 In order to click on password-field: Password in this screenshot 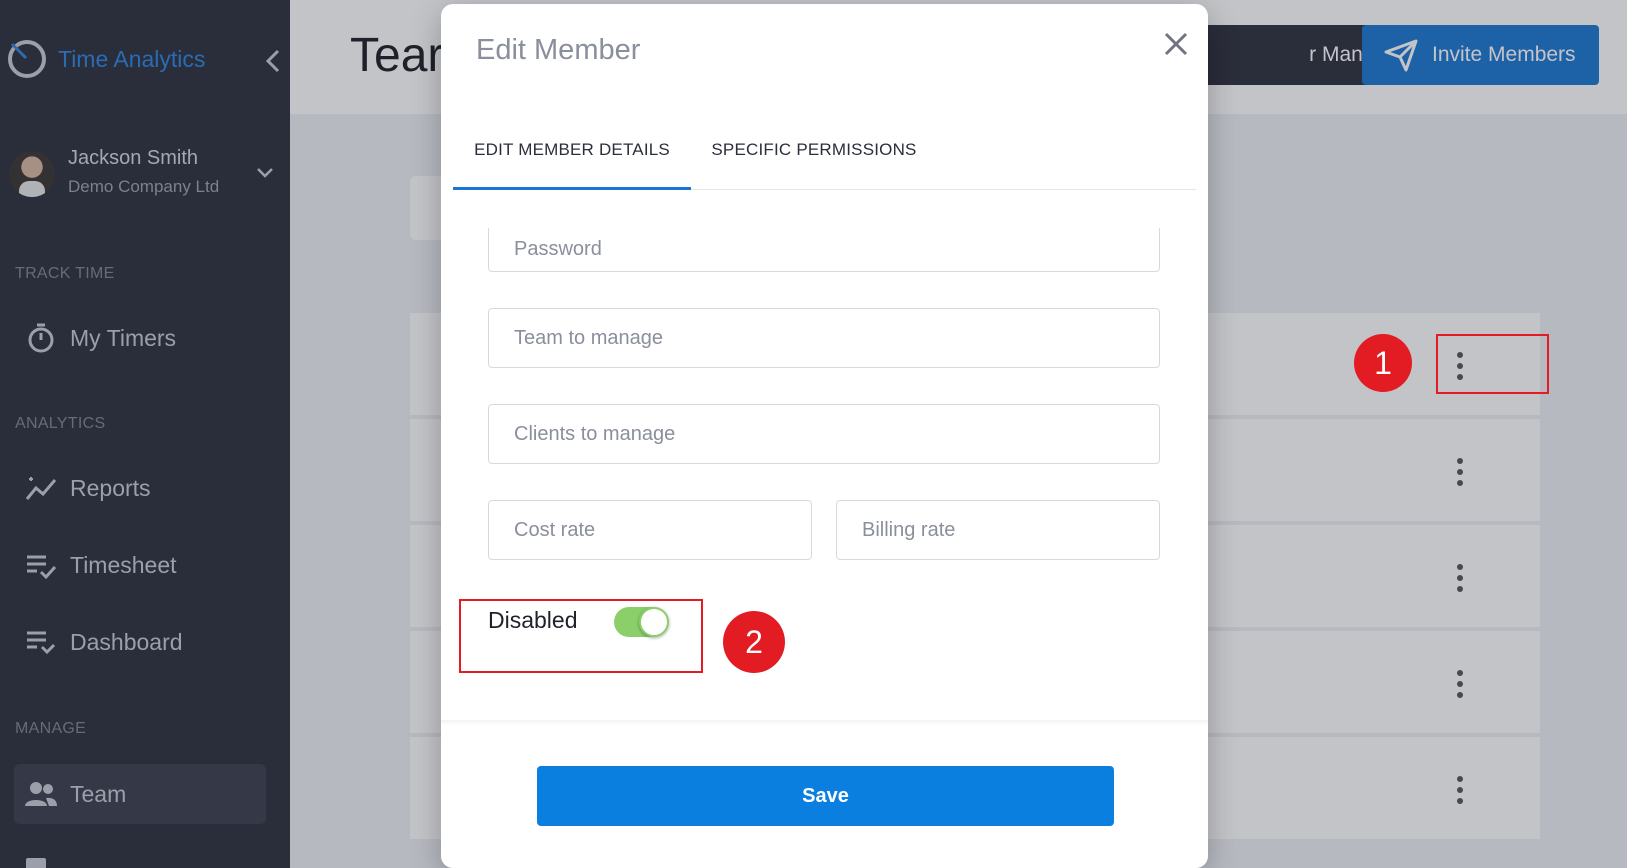, I will do `click(824, 250)`.